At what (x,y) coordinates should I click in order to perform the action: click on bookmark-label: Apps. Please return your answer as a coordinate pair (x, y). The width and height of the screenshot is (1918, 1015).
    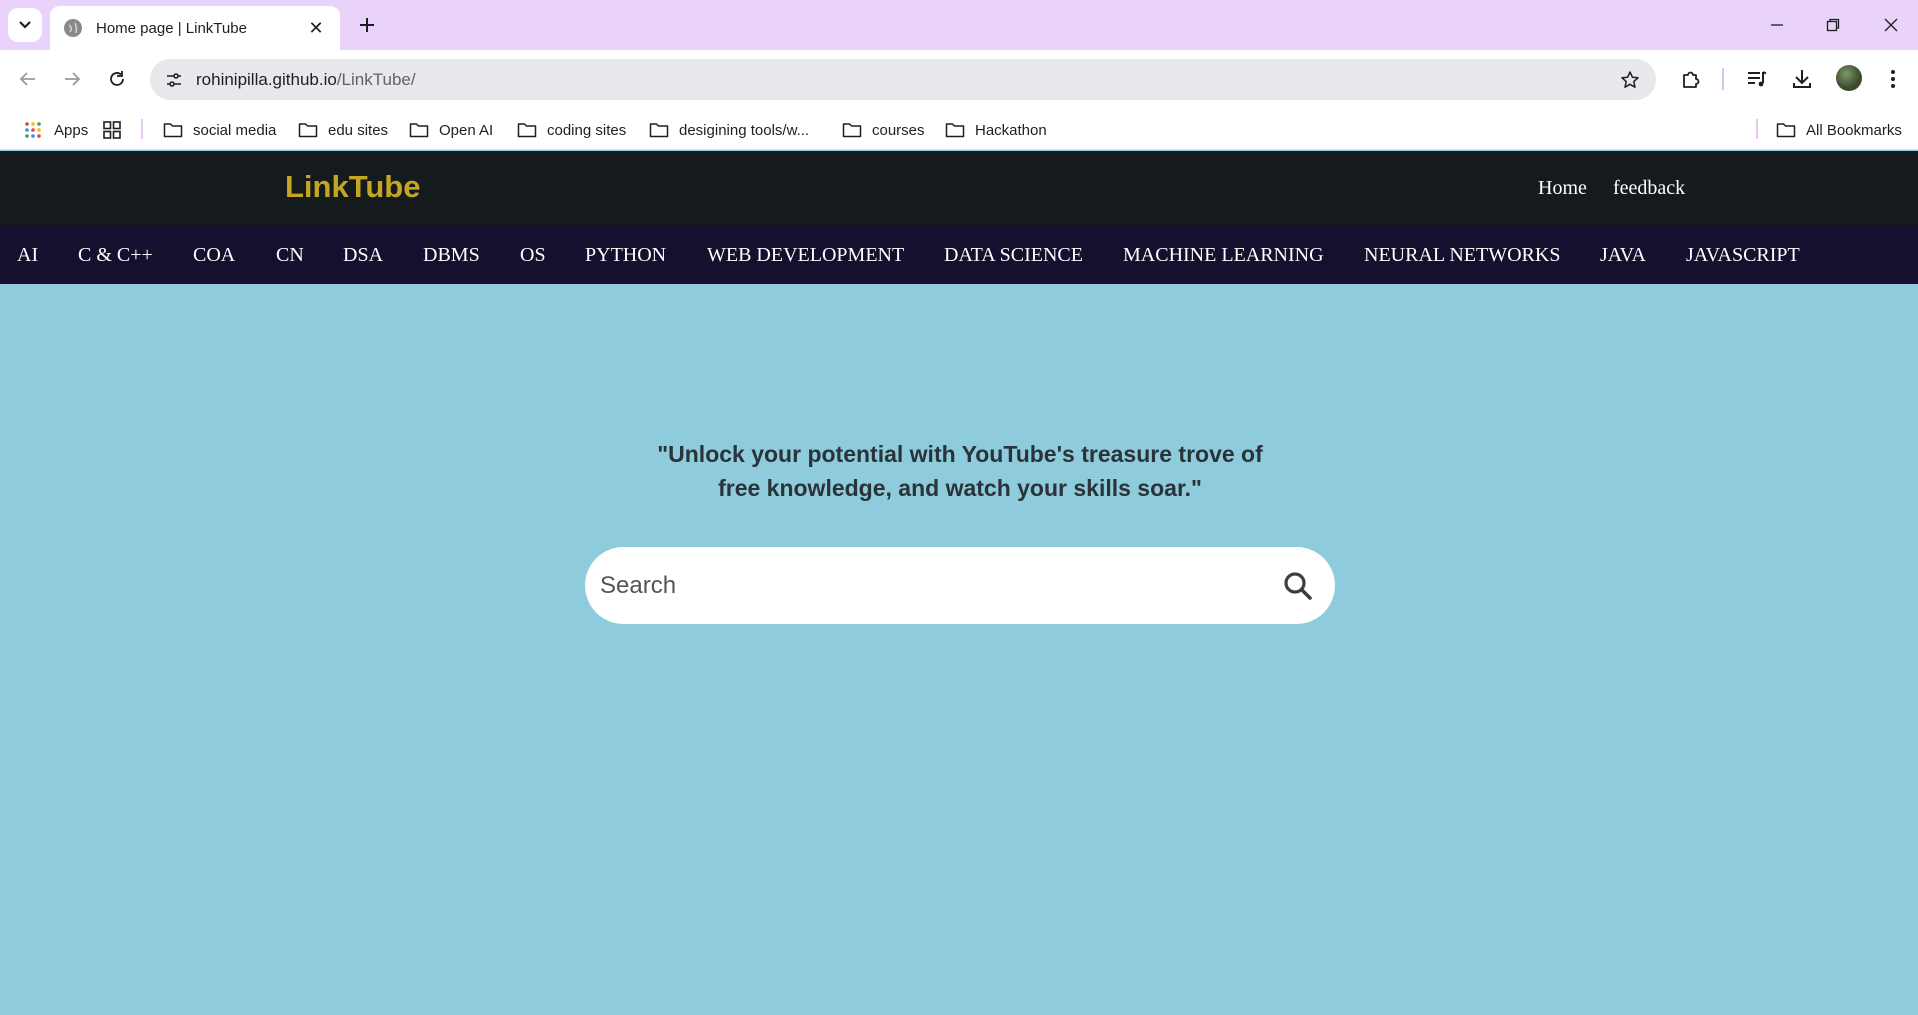
    Looking at the image, I should click on (71, 130).